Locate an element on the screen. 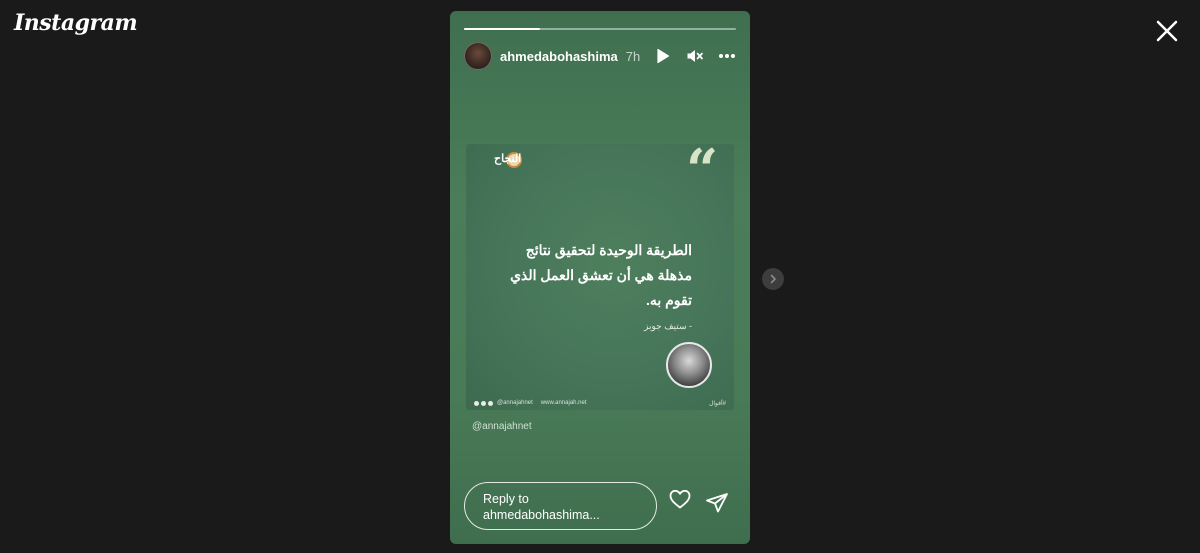  play-button is located at coordinates (663, 56).